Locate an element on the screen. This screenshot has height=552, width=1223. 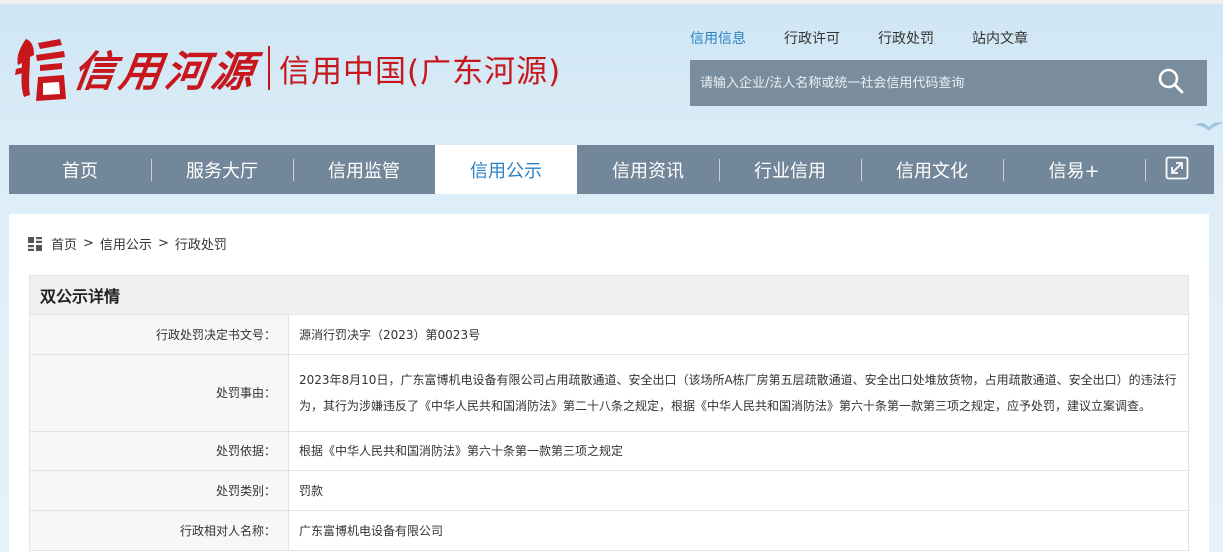
top-links: 信用信息 行政许可 行政处罚 站内文章 is located at coordinates (878, 40).